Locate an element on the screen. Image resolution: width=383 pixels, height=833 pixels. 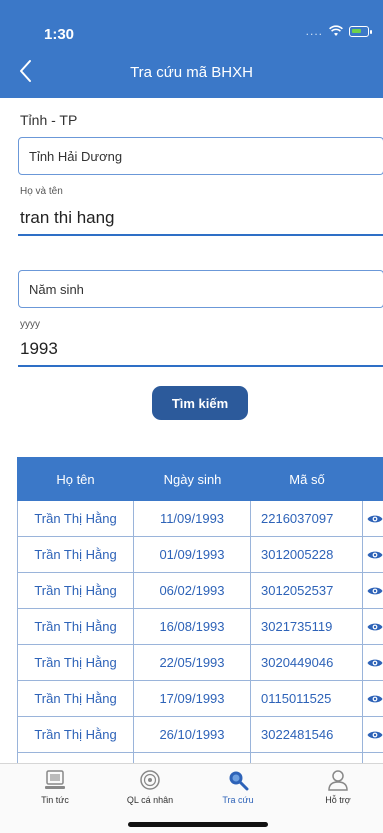
table-row: Trần Thị Hằng 22/05/1993 3020449046 is located at coordinates (200, 663).